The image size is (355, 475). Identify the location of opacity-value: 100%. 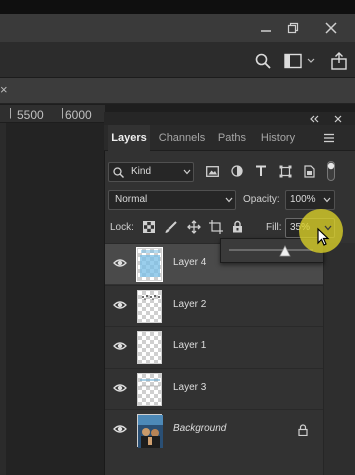
(303, 199).